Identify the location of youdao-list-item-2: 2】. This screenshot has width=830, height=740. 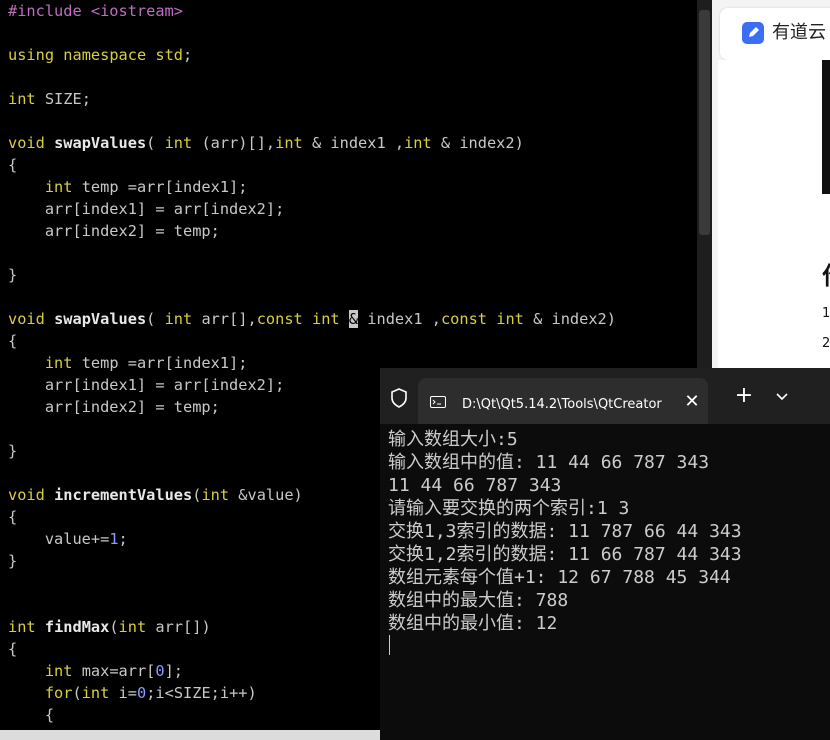
(826, 343).